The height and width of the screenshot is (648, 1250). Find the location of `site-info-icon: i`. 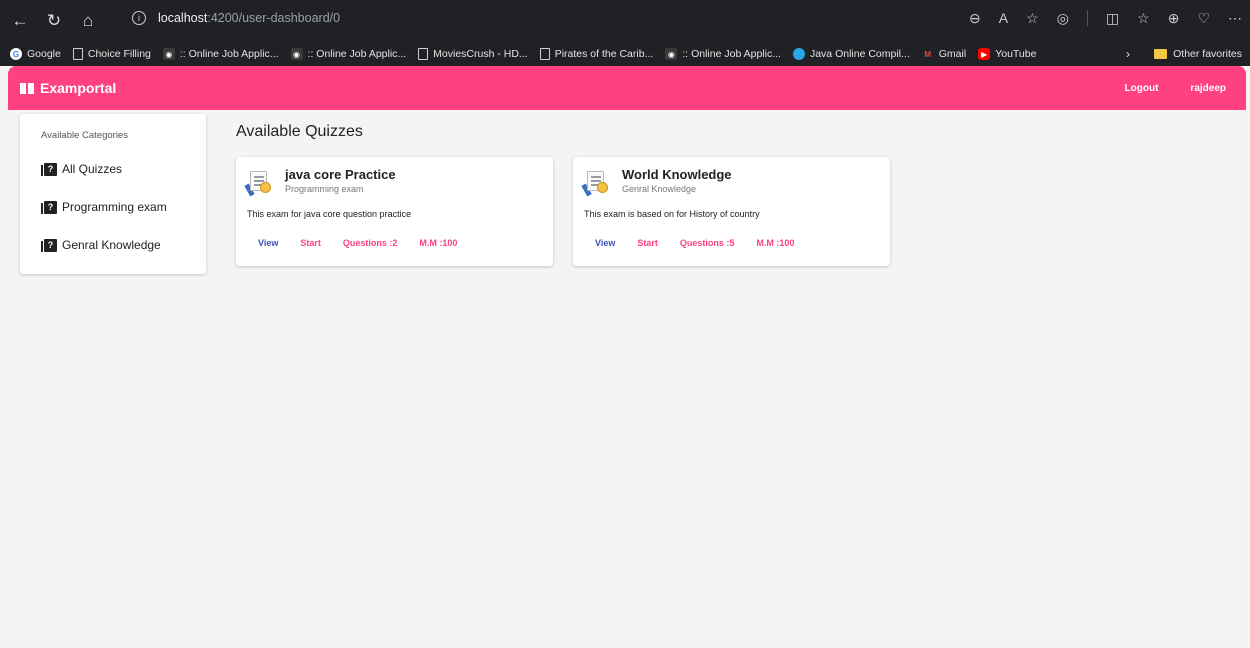

site-info-icon: i is located at coordinates (139, 18).